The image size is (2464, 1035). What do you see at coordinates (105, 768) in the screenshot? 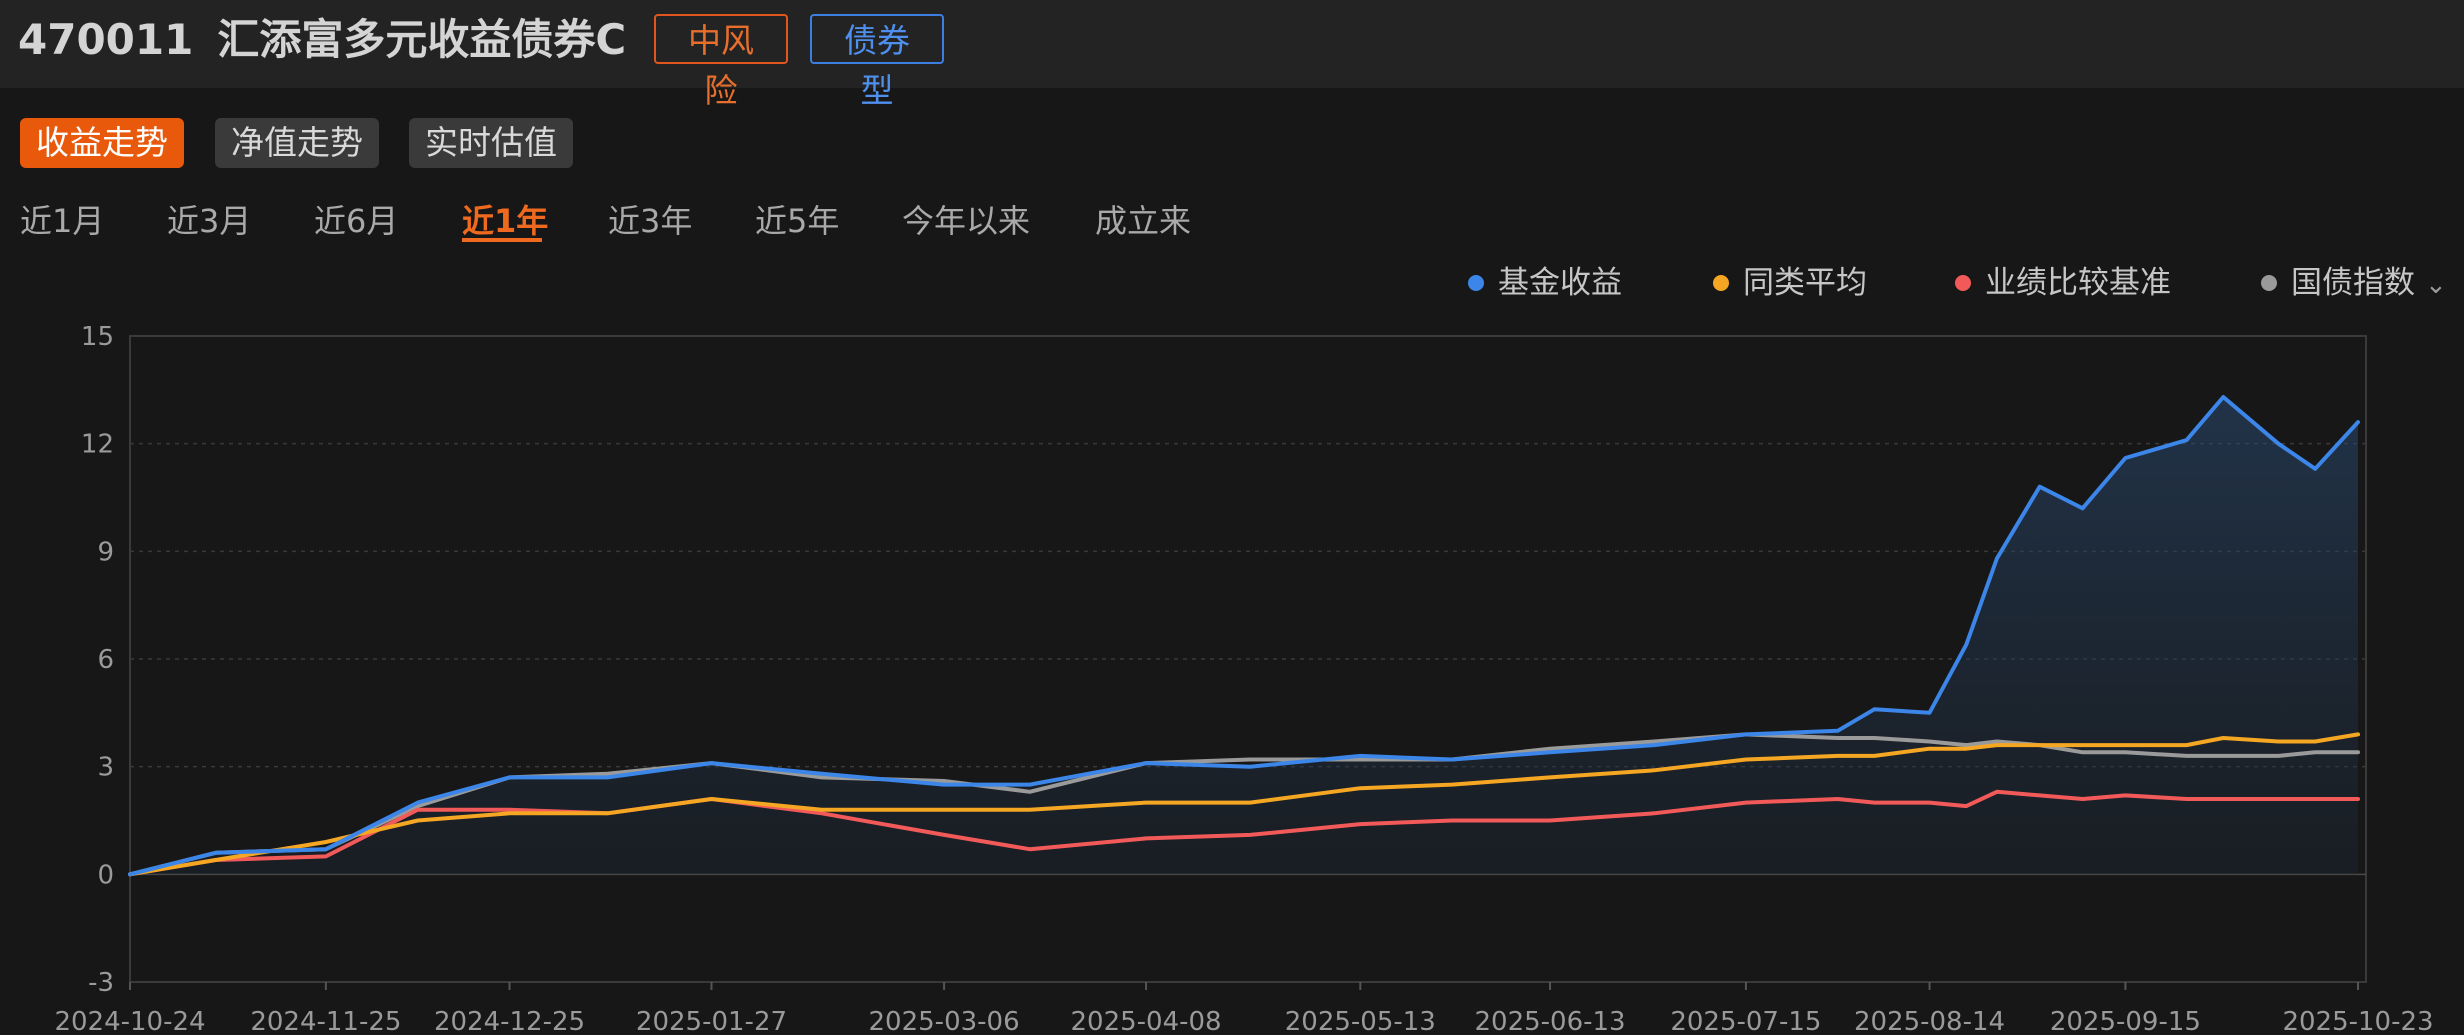
I see `y-tick-label: 3` at bounding box center [105, 768].